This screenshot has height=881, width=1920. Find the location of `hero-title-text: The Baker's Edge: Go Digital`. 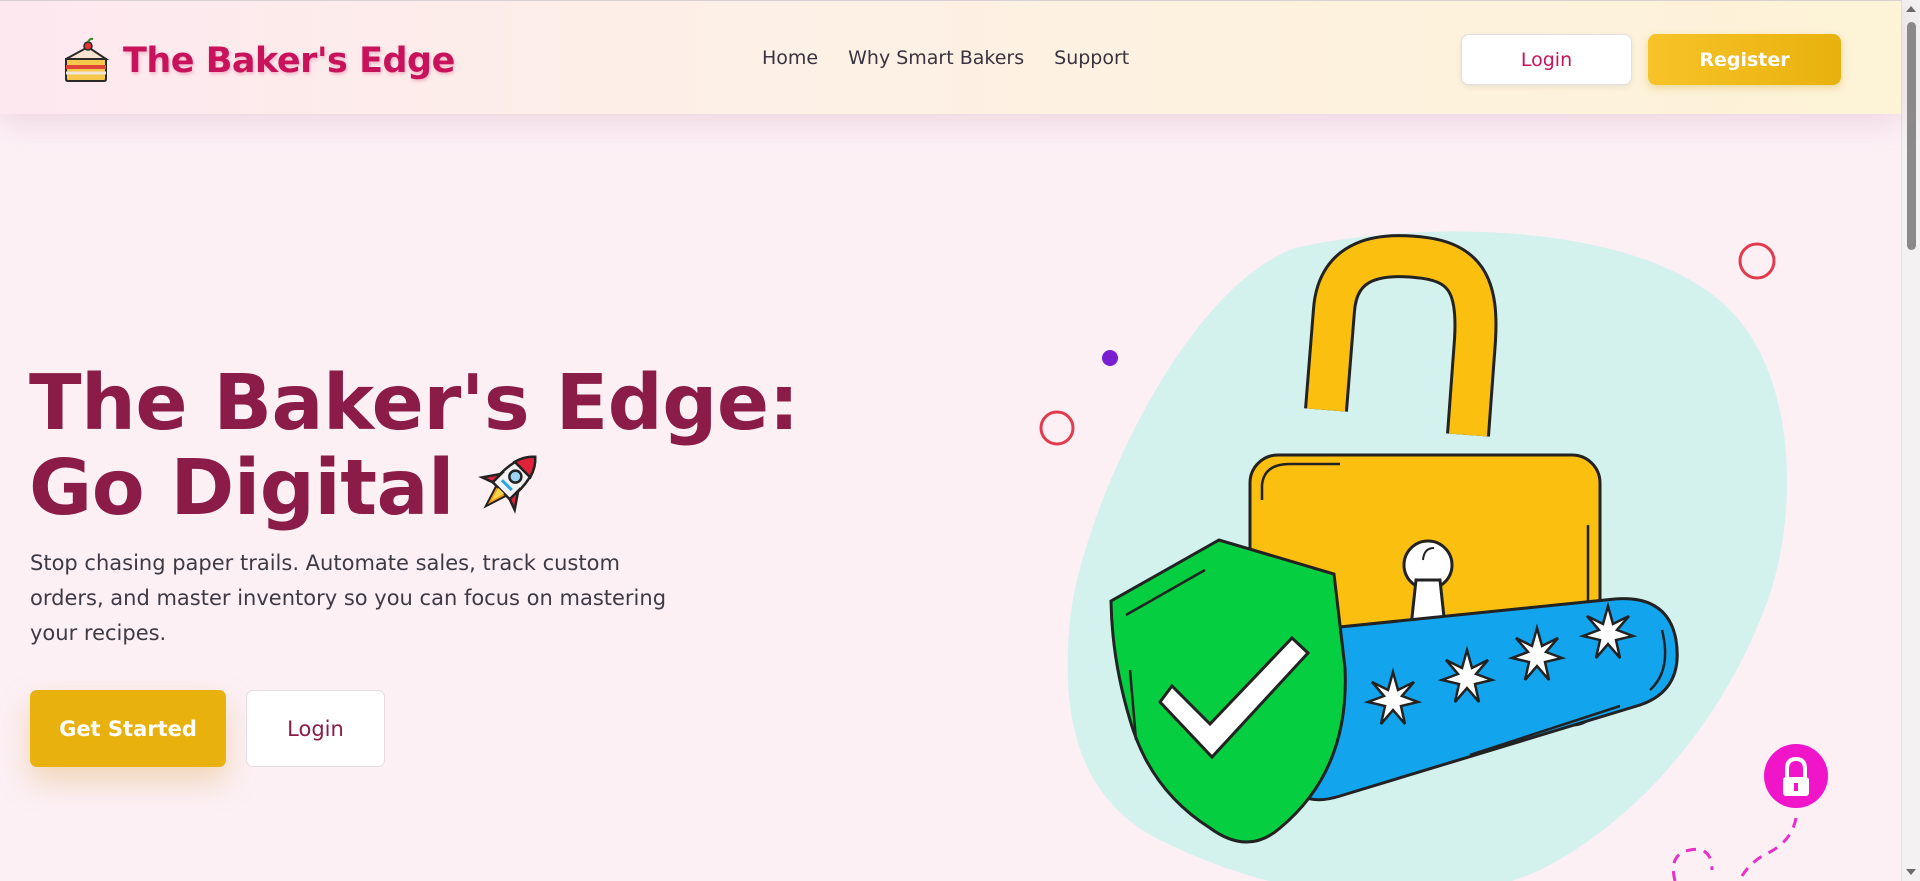

hero-title-text: The Baker's Edge: Go Digital is located at coordinates (414, 446).